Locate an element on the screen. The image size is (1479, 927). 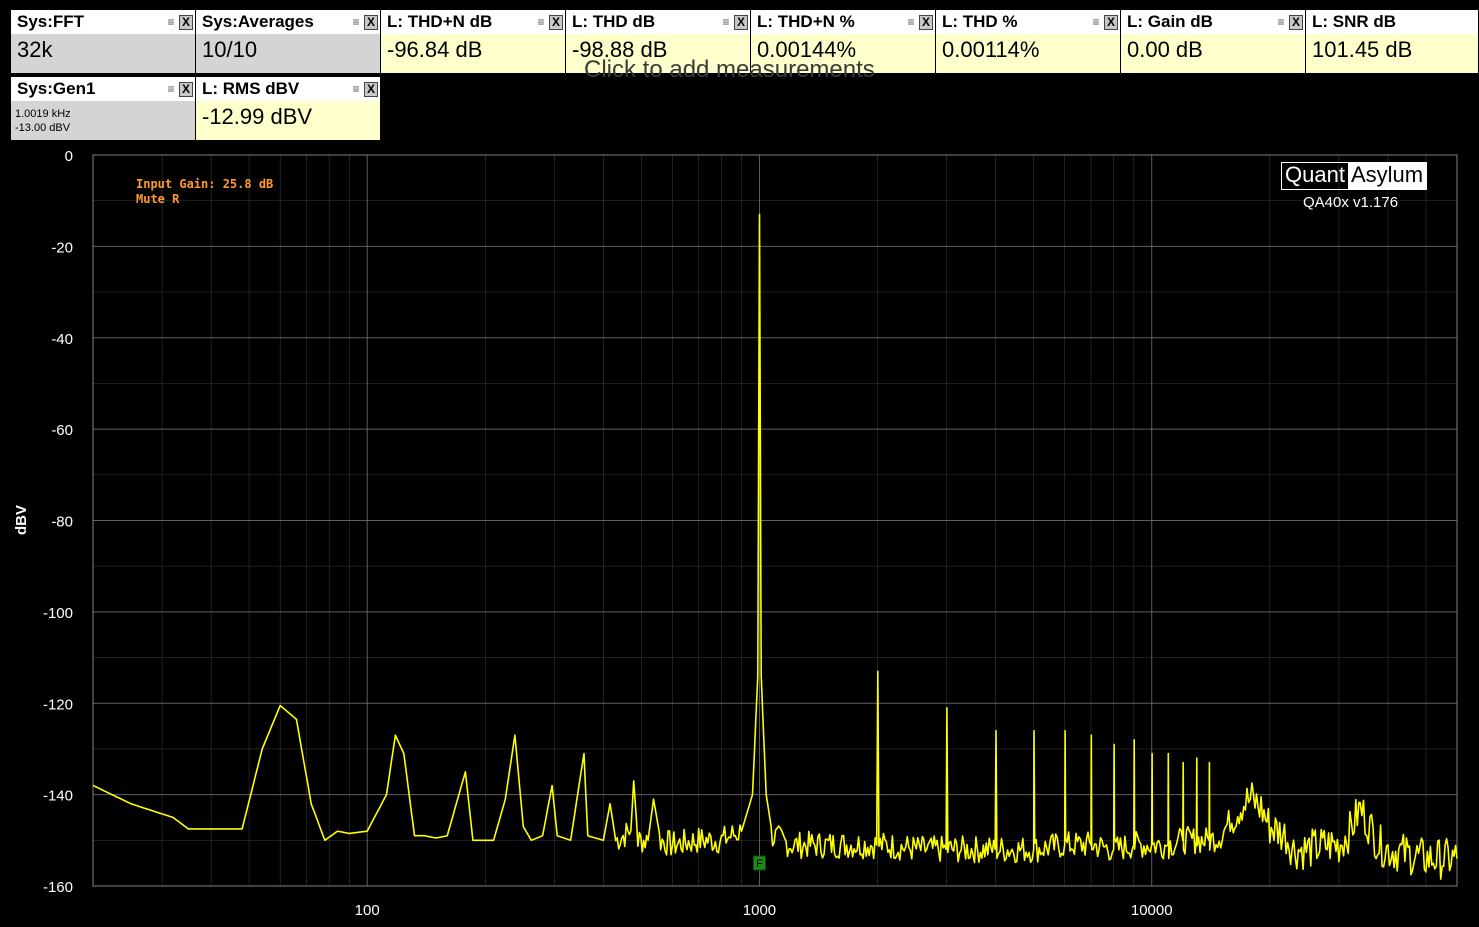
x-tick-label: 10000 is located at coordinates (1152, 910).